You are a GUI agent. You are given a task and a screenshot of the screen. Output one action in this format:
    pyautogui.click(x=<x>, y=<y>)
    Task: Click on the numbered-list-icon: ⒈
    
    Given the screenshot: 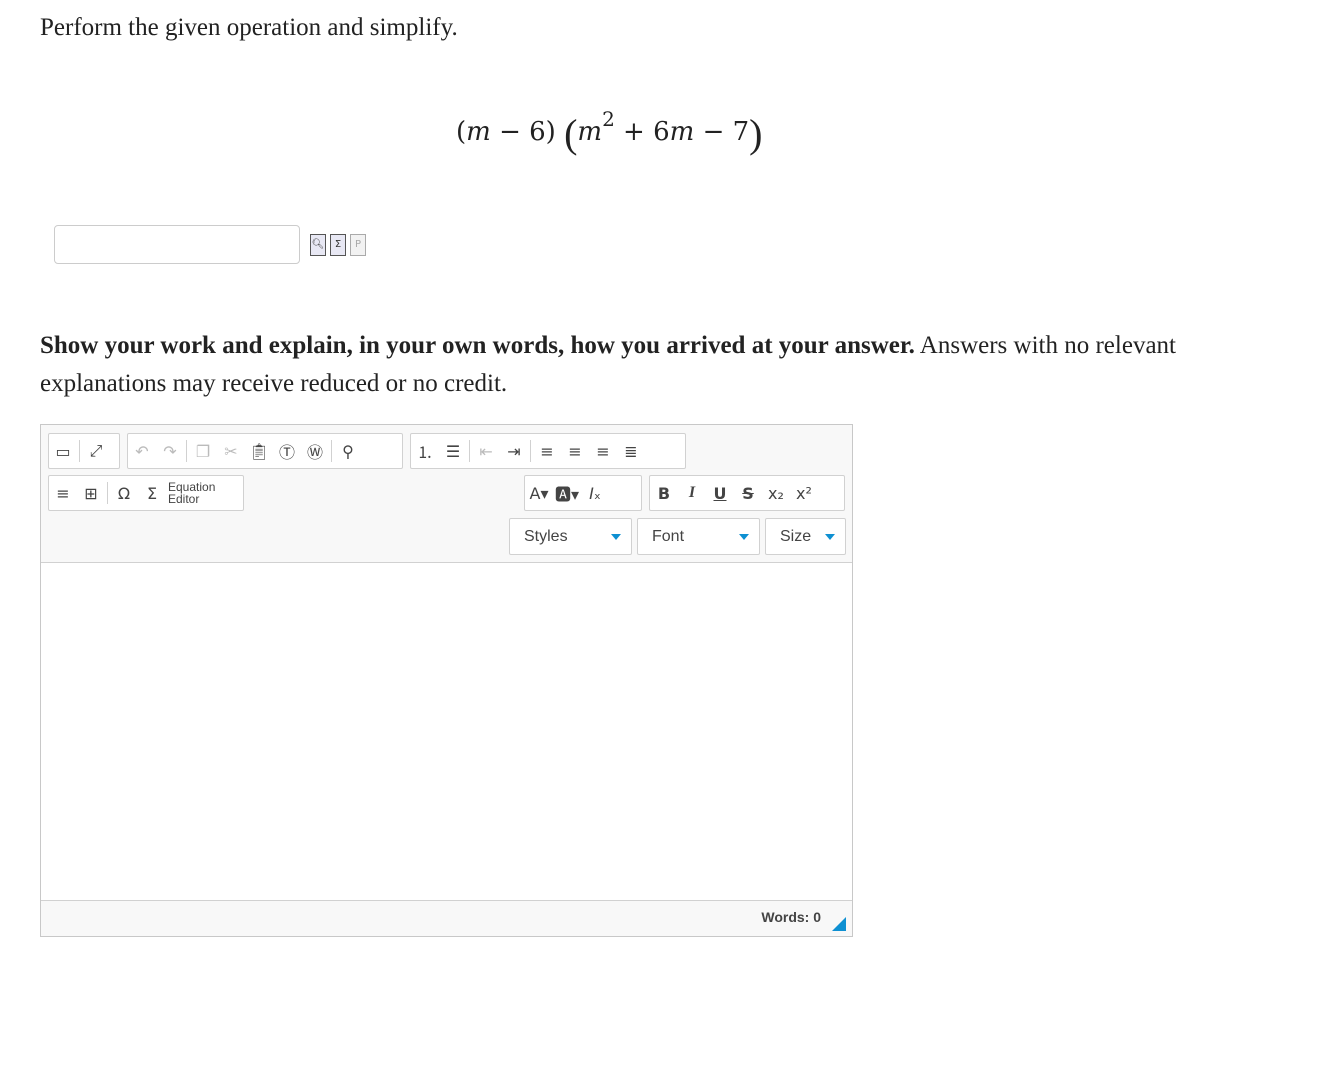 What is the action you would take?
    pyautogui.click(x=425, y=451)
    